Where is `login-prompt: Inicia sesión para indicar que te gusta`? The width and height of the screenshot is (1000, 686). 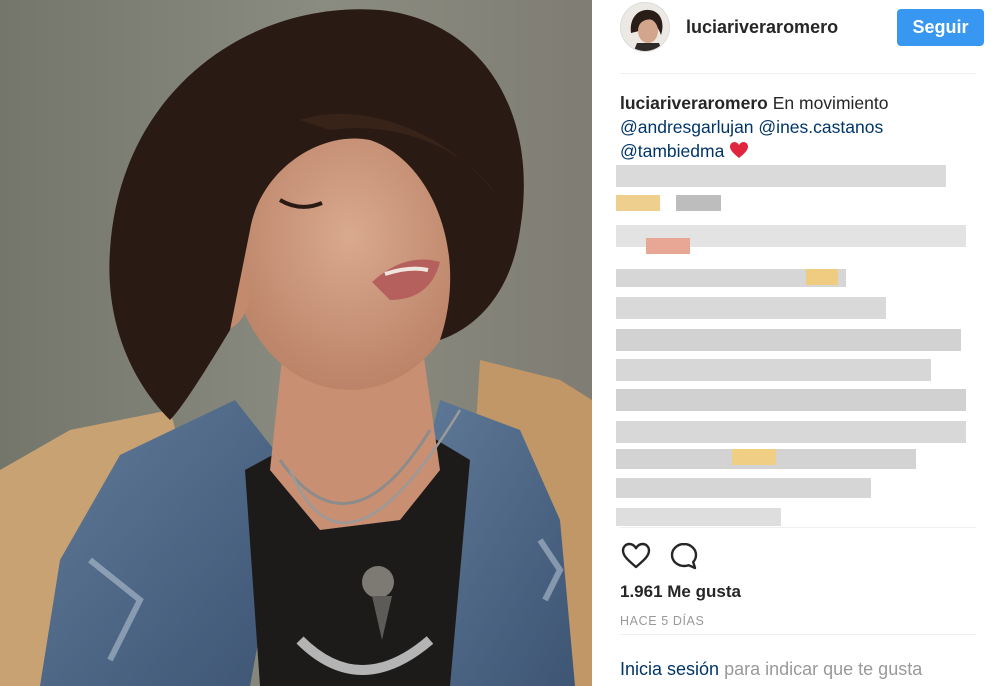
login-prompt: Inicia sesión para indicar que te gusta is located at coordinates (771, 669).